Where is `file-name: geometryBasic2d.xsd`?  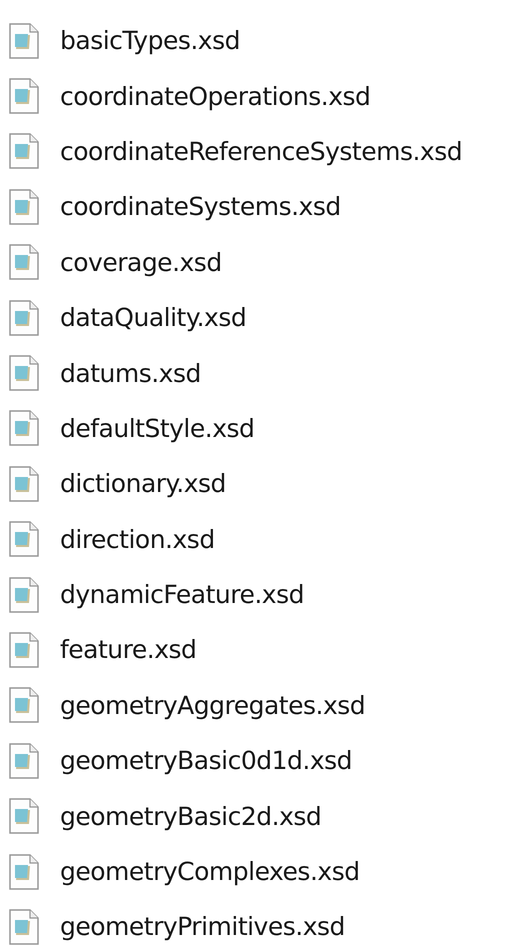
file-name: geometryBasic2d.xsd is located at coordinates (191, 816).